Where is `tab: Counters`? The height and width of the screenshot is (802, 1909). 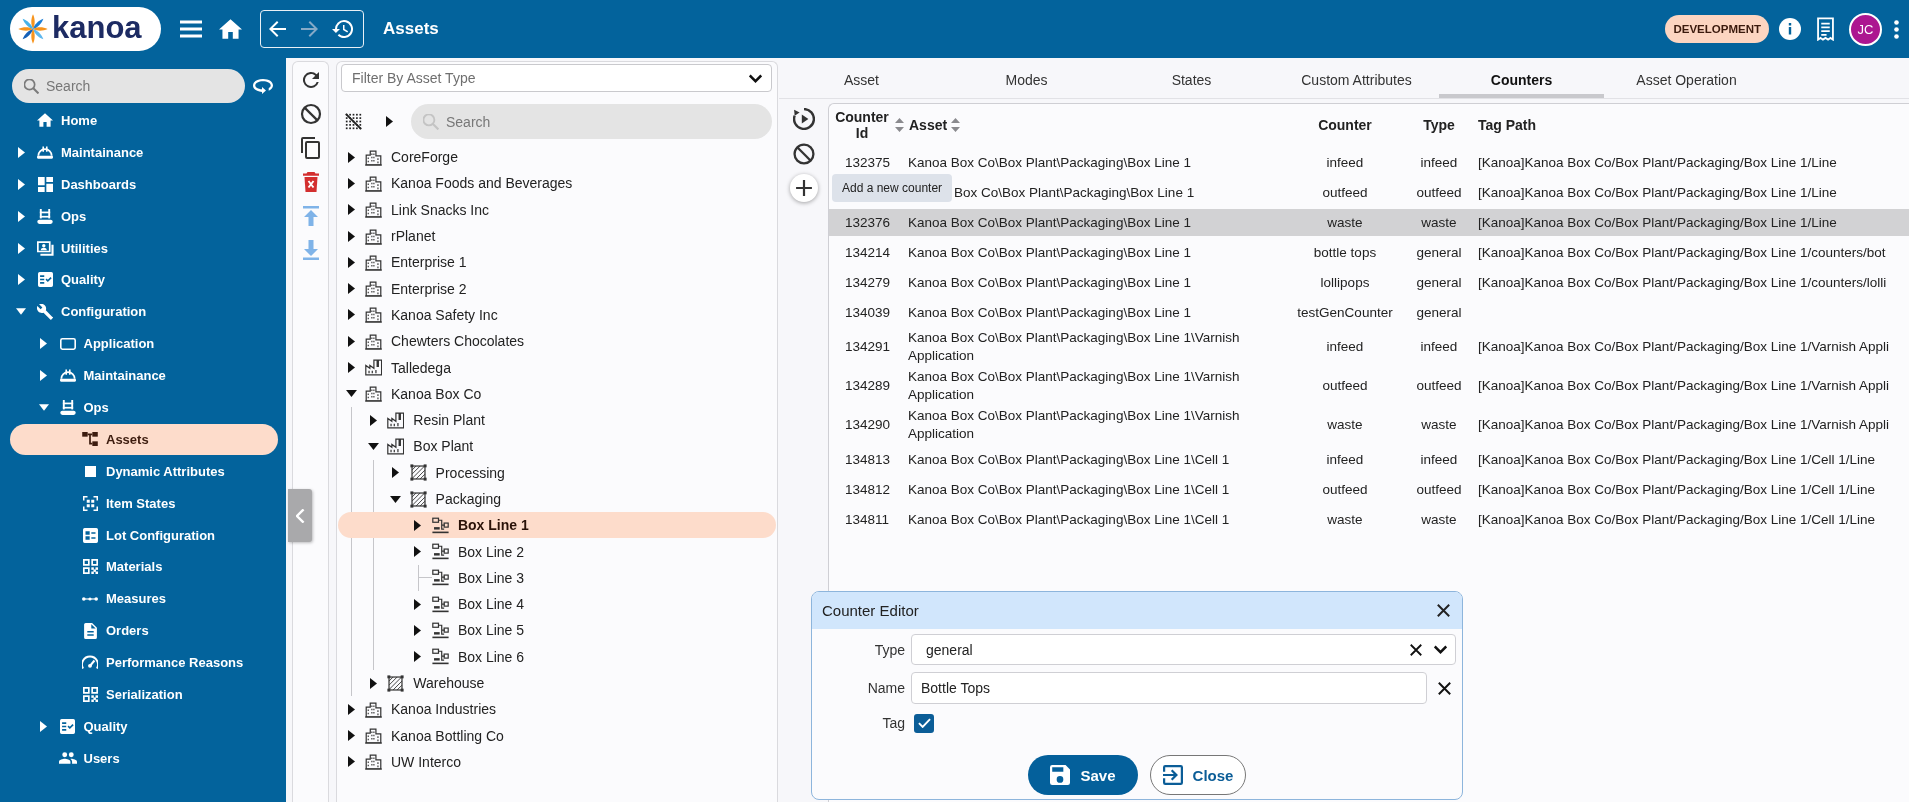
tab: Counters is located at coordinates (1521, 79).